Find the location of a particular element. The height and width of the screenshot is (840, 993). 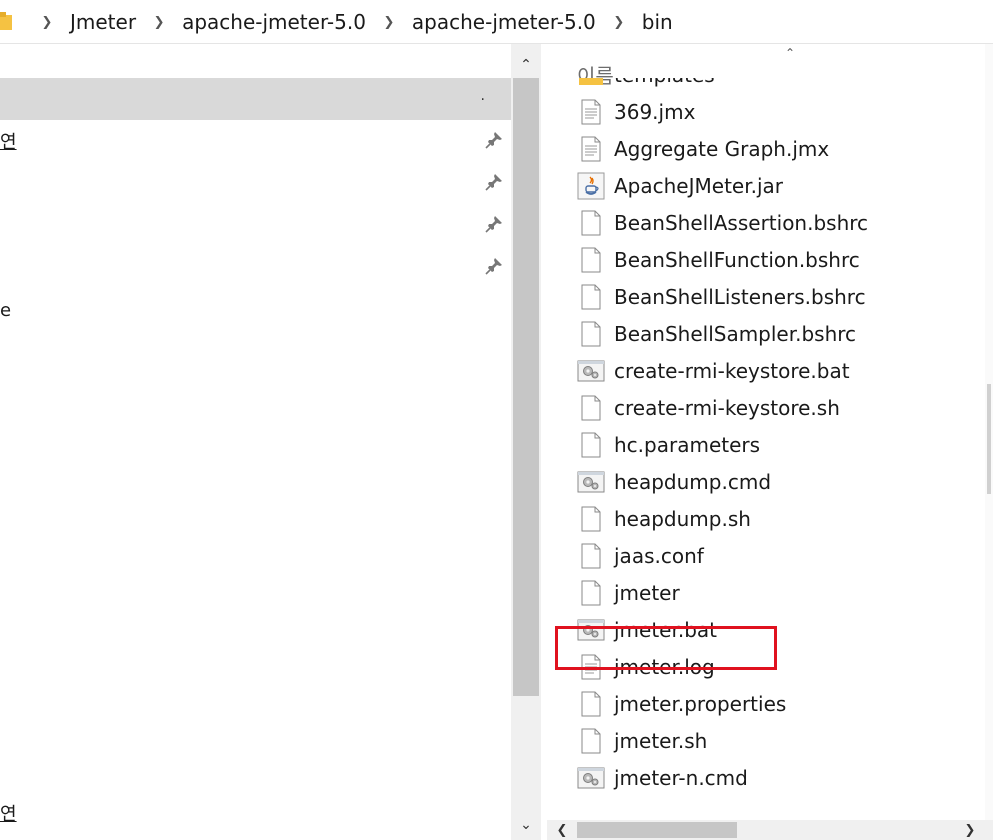

file-name: BeanShellAssertion.bshrc is located at coordinates (741, 222).